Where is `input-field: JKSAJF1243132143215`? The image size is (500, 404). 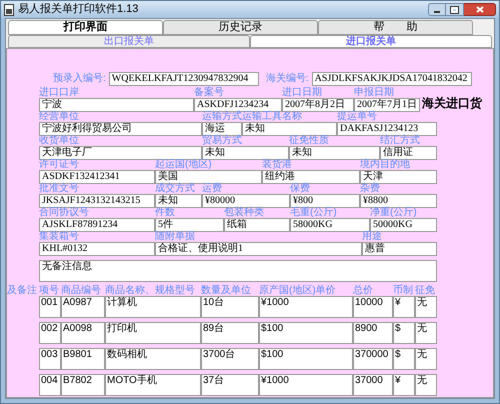 input-field: JKSAJF1243132143215 is located at coordinates (97, 201).